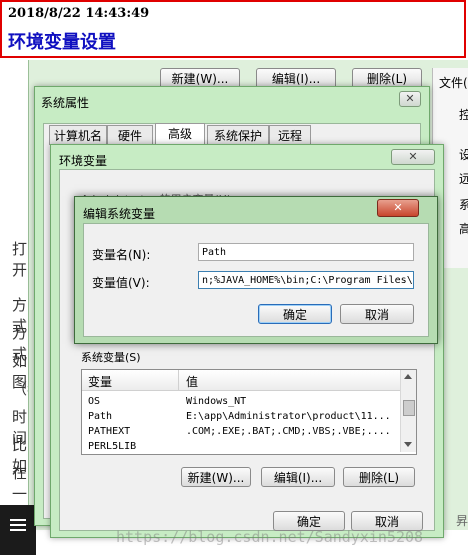 The height and width of the screenshot is (555, 468). What do you see at coordinates (306, 252) in the screenshot?
I see `variable-name-input: Path` at bounding box center [306, 252].